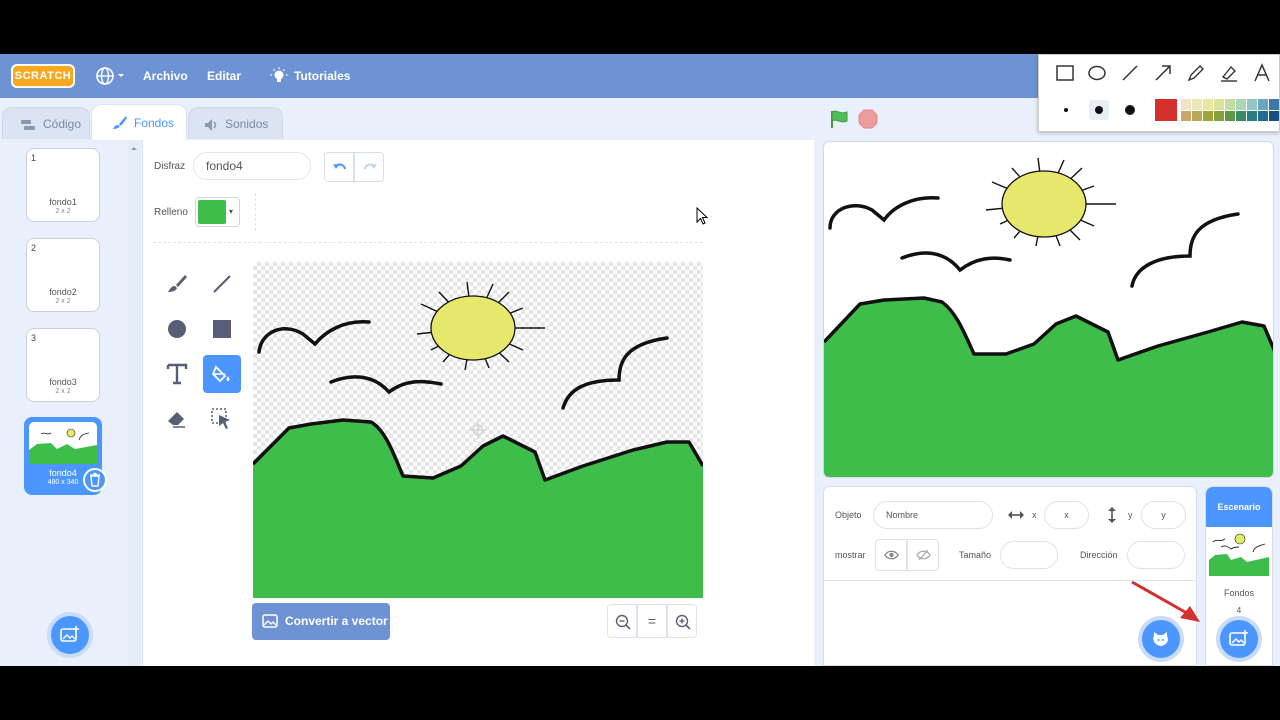  Describe the element at coordinates (1051, 119) in the screenshot. I see `stage-controls` at that location.